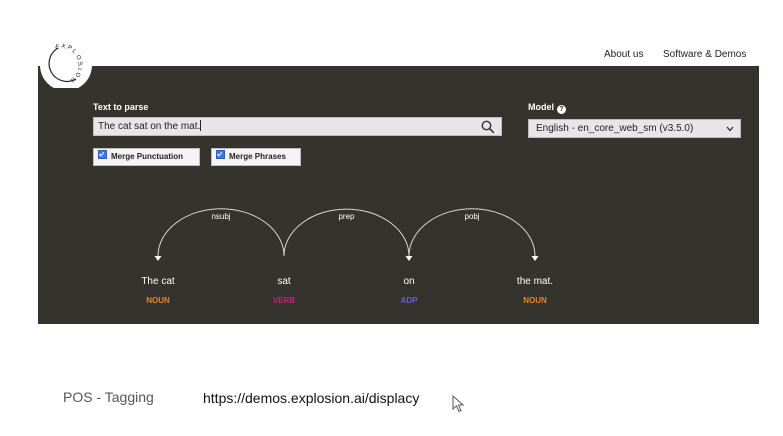  I want to click on mouse-cursor-icon, so click(458, 404).